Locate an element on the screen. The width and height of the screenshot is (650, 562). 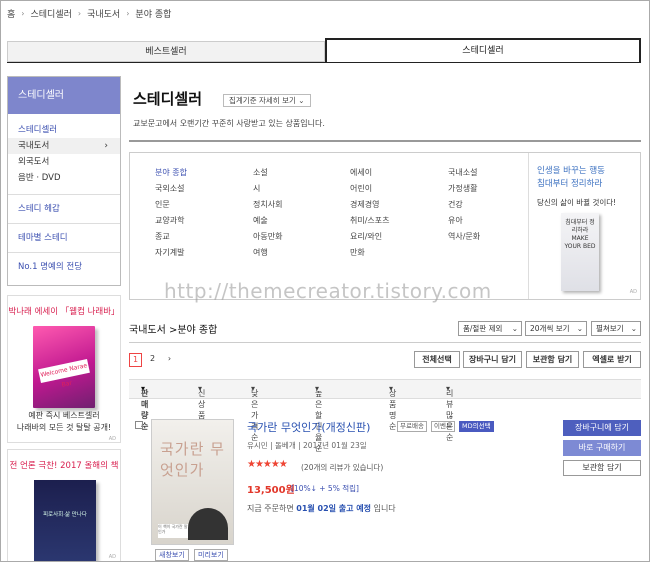
event-badge: 이벤트 is located at coordinates (443, 426).